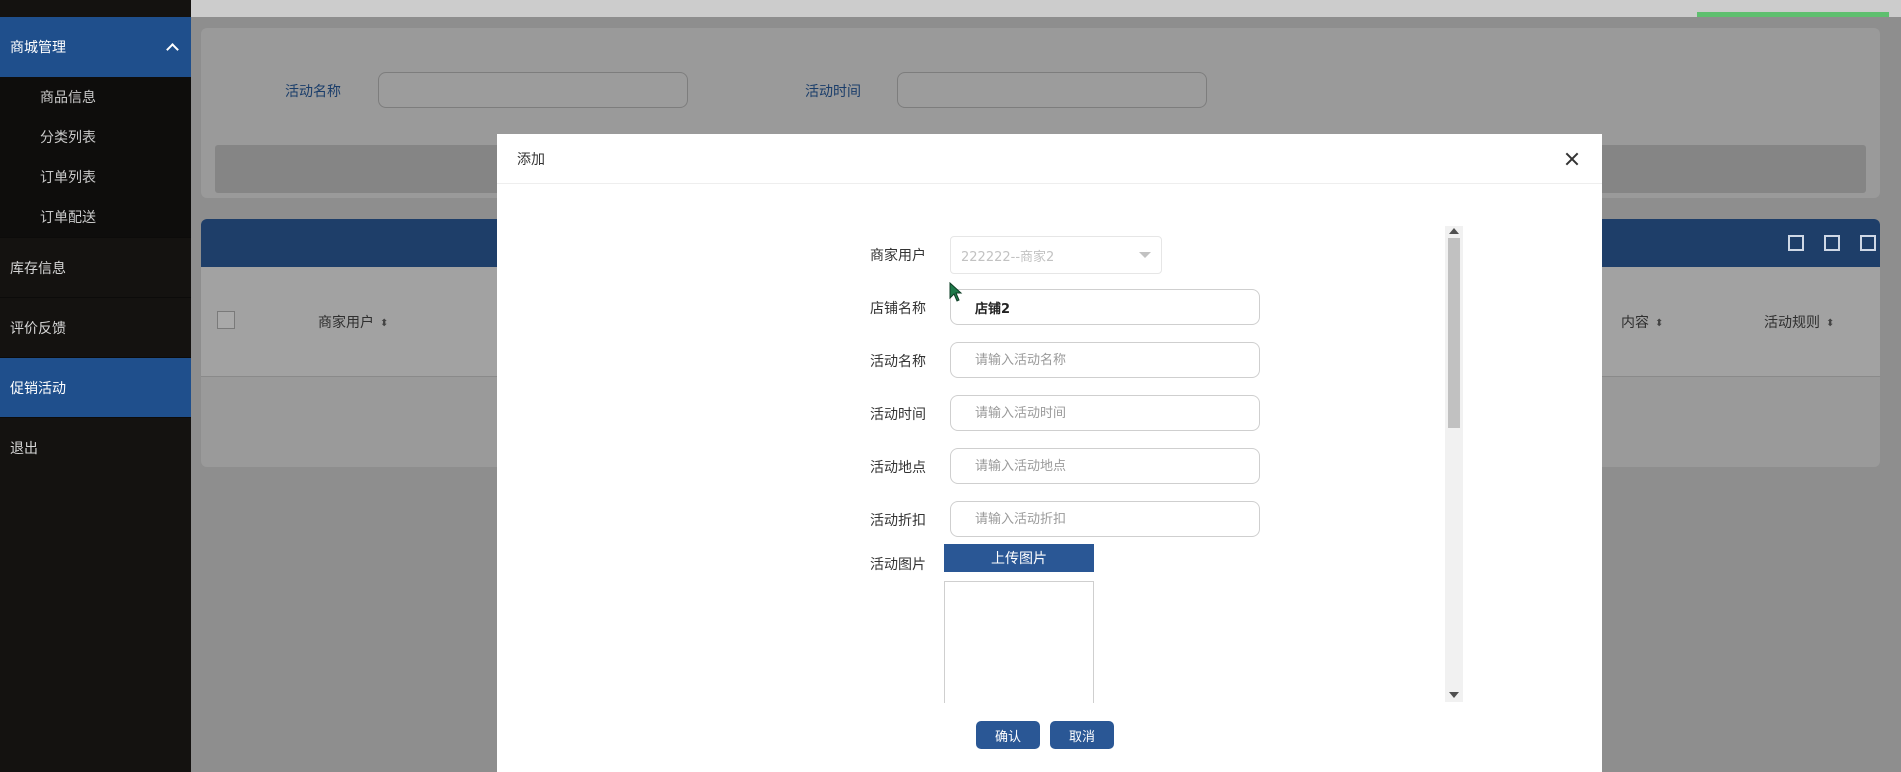 Image resolution: width=1901 pixels, height=772 pixels. What do you see at coordinates (38, 268) in the screenshot?
I see `sidebar-item-label: 库存信息` at bounding box center [38, 268].